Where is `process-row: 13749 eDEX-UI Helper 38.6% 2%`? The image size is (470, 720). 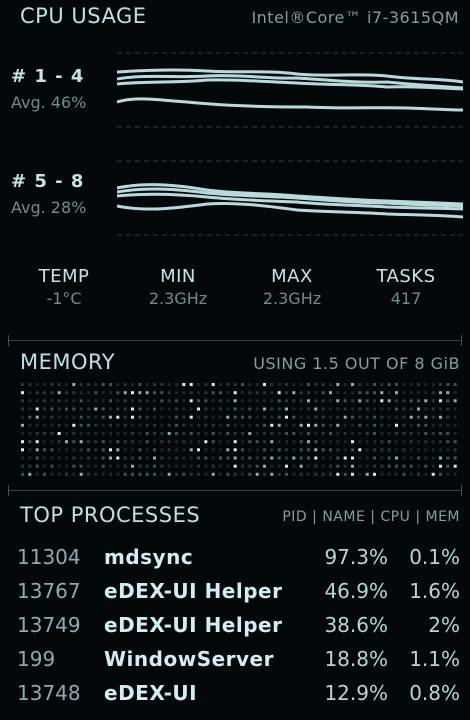 process-row: 13749 eDEX-UI Helper 38.6% 2% is located at coordinates (235, 630).